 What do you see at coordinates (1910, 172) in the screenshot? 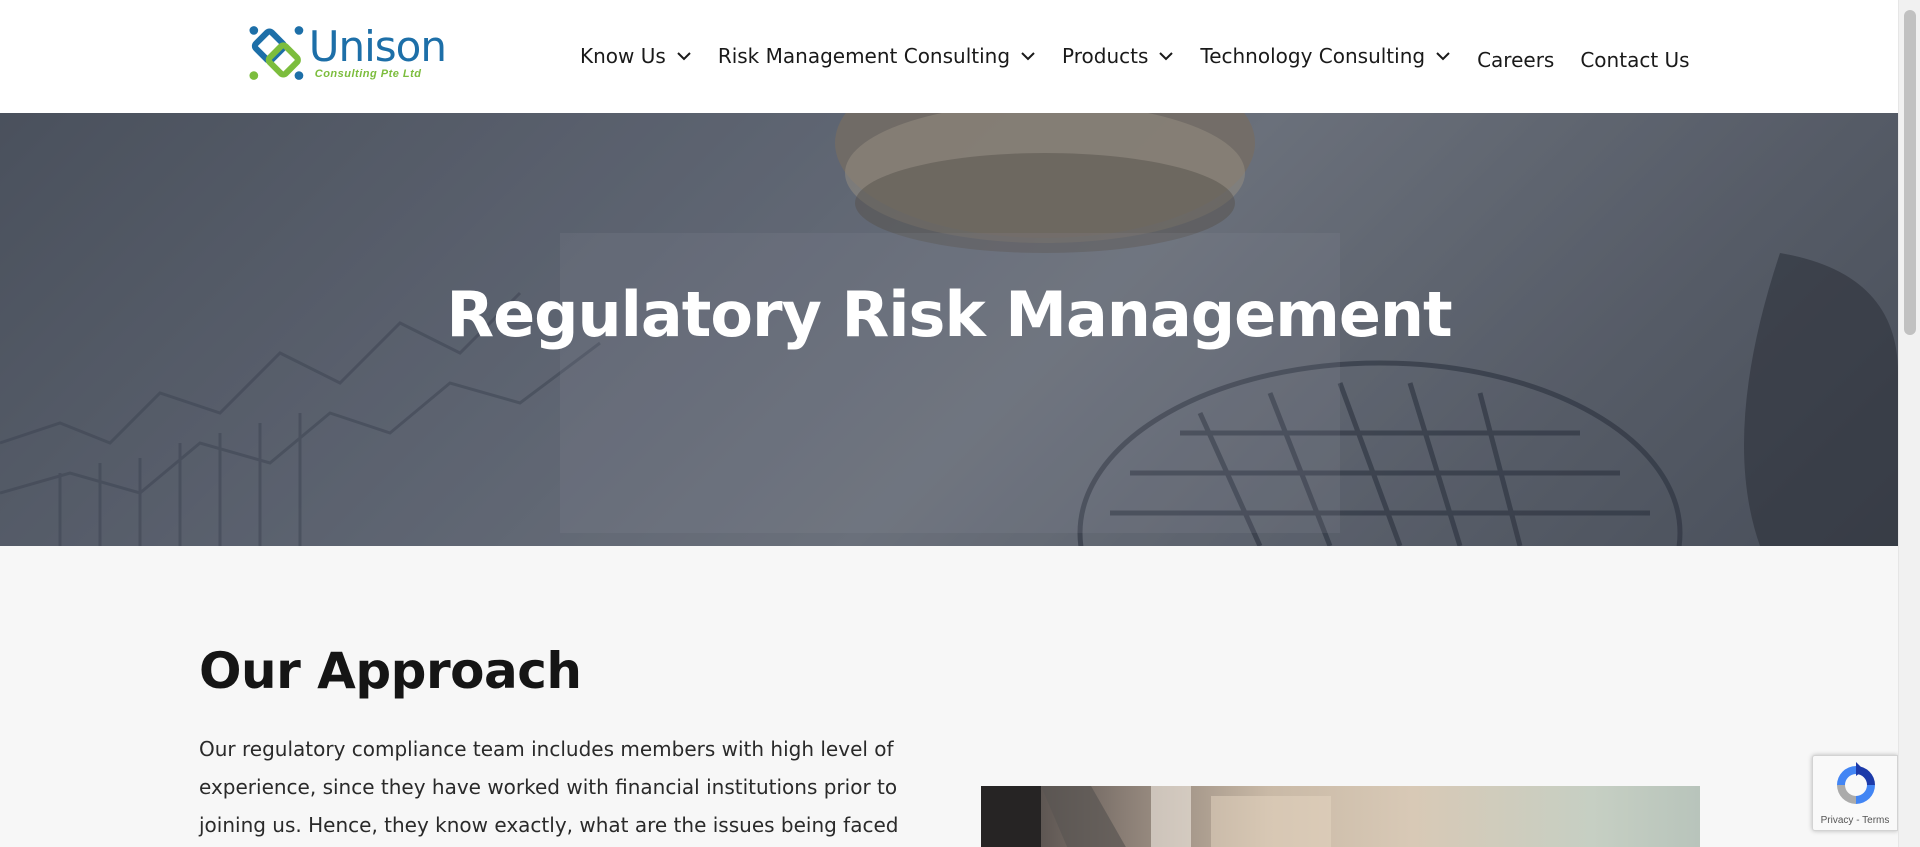
I see `scrollbar-thumb` at bounding box center [1910, 172].